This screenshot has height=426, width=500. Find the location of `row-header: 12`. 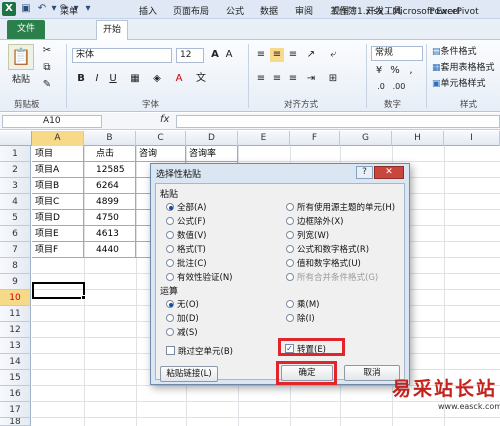

row-header: 12 is located at coordinates (15, 330).